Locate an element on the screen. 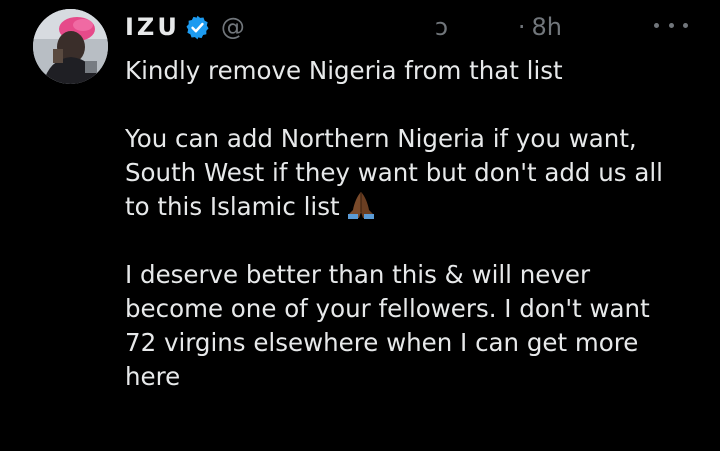 The height and width of the screenshot is (451, 720). tweet-line: Kindly remove Nigeria from that list is located at coordinates (344, 70).